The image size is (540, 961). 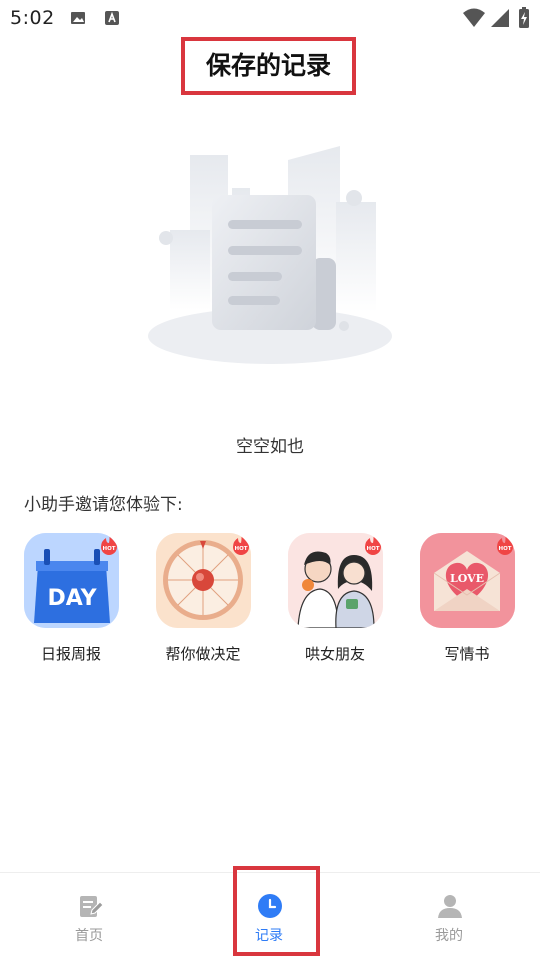 What do you see at coordinates (270, 447) in the screenshot?
I see `empty-state-message: 空空如也` at bounding box center [270, 447].